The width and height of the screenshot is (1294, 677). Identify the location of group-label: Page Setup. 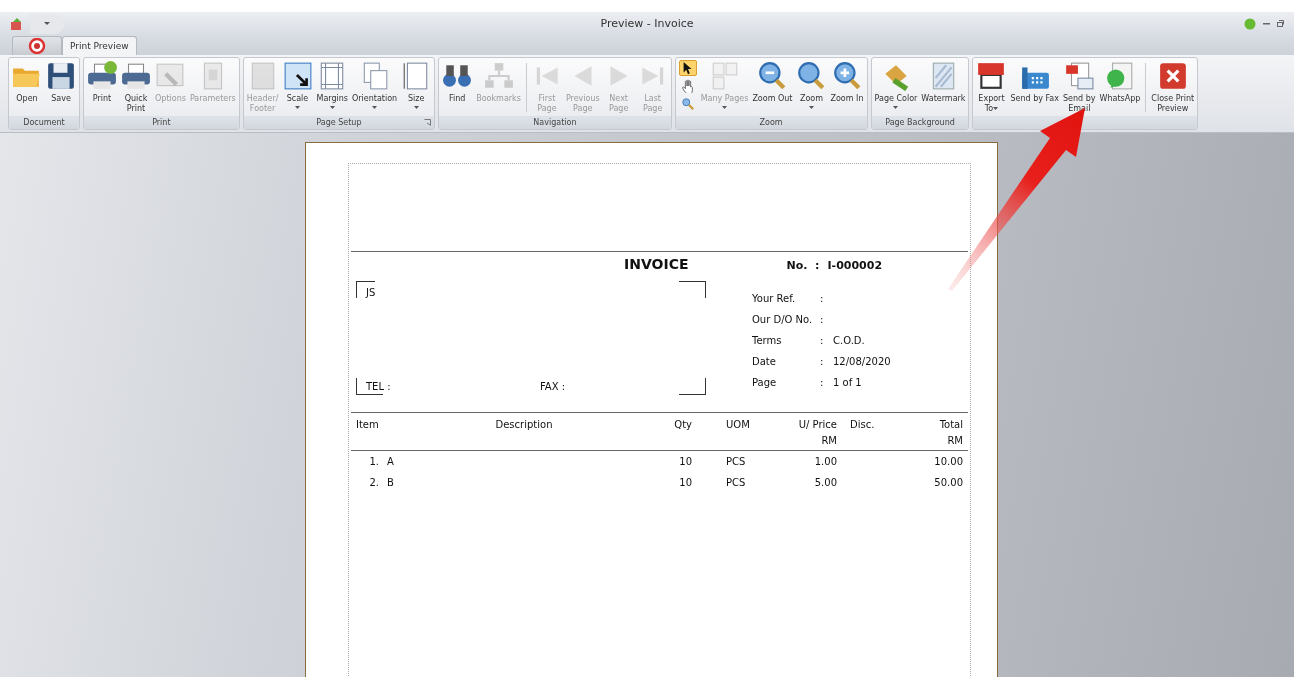
(339, 122).